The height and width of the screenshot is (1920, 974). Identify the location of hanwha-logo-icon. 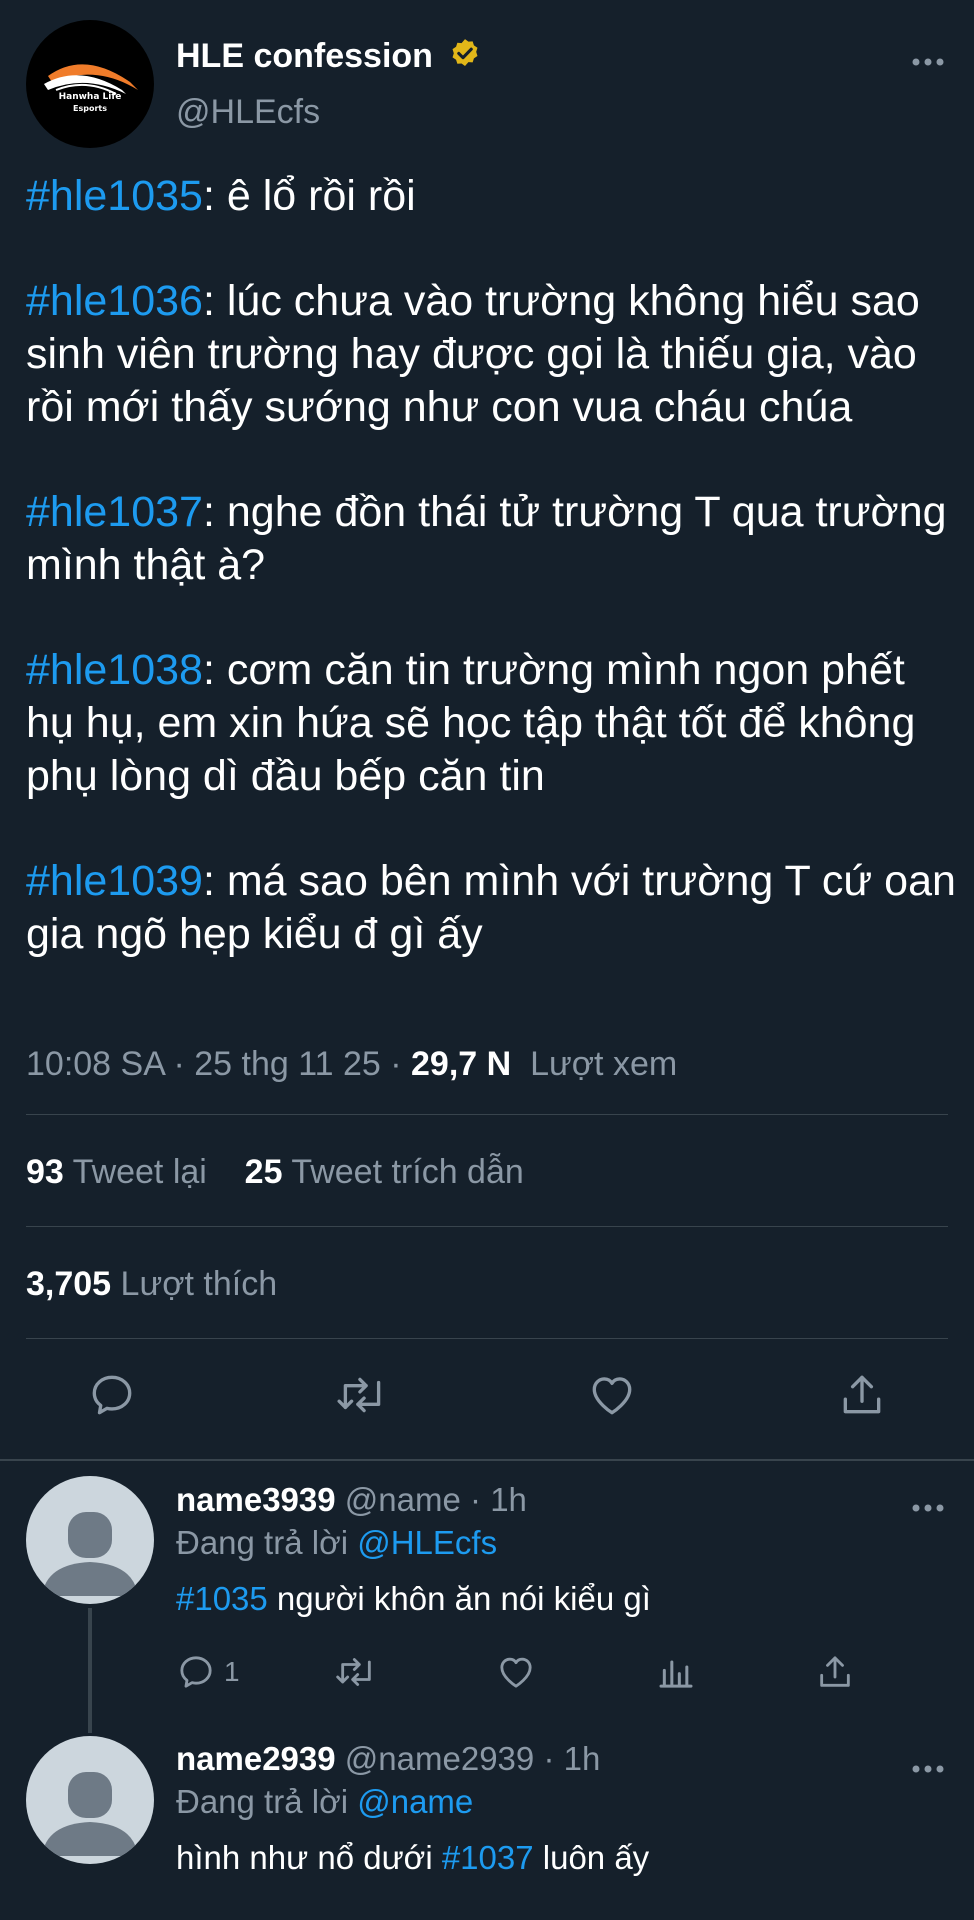
(91, 79).